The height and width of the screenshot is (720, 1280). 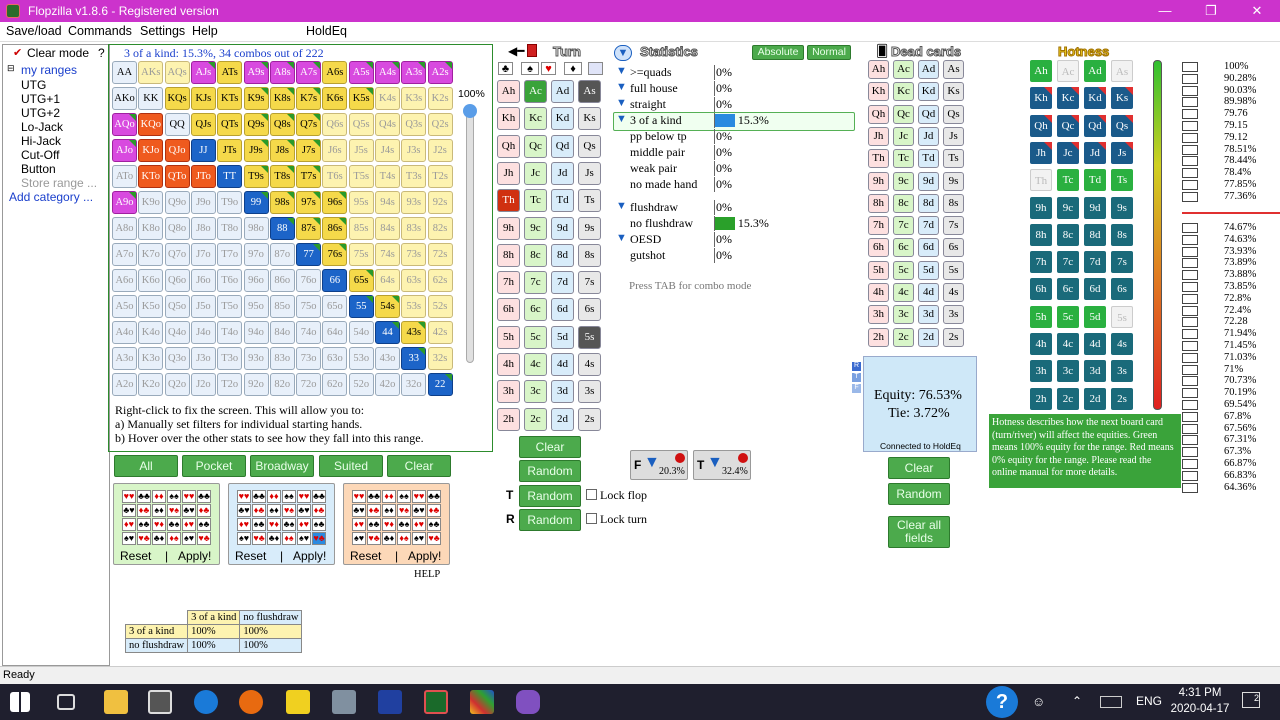 I want to click on board-card: 2s, so click(x=589, y=419).